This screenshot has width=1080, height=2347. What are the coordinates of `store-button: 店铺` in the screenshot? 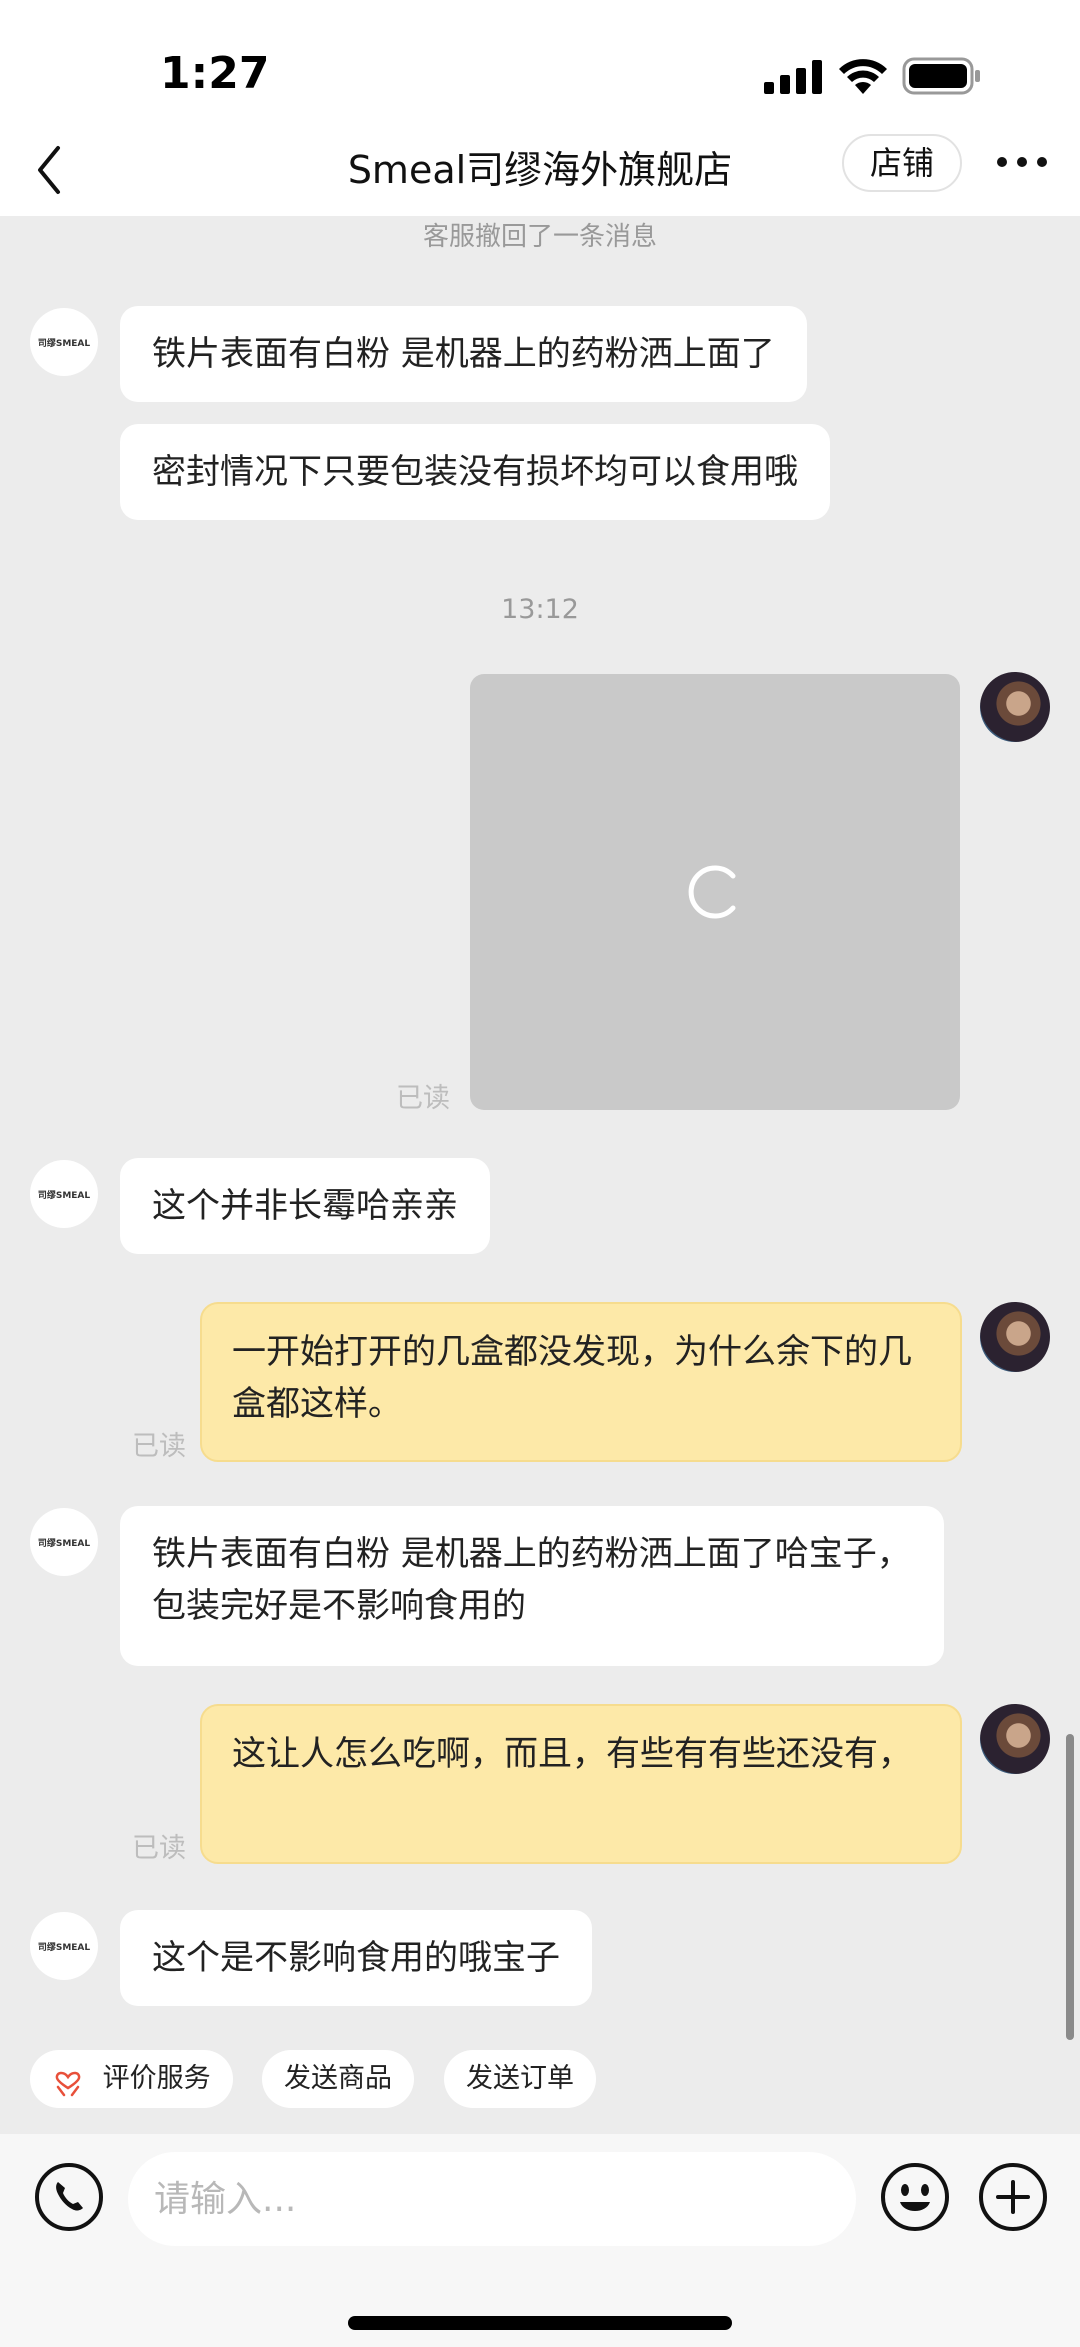 It's located at (902, 163).